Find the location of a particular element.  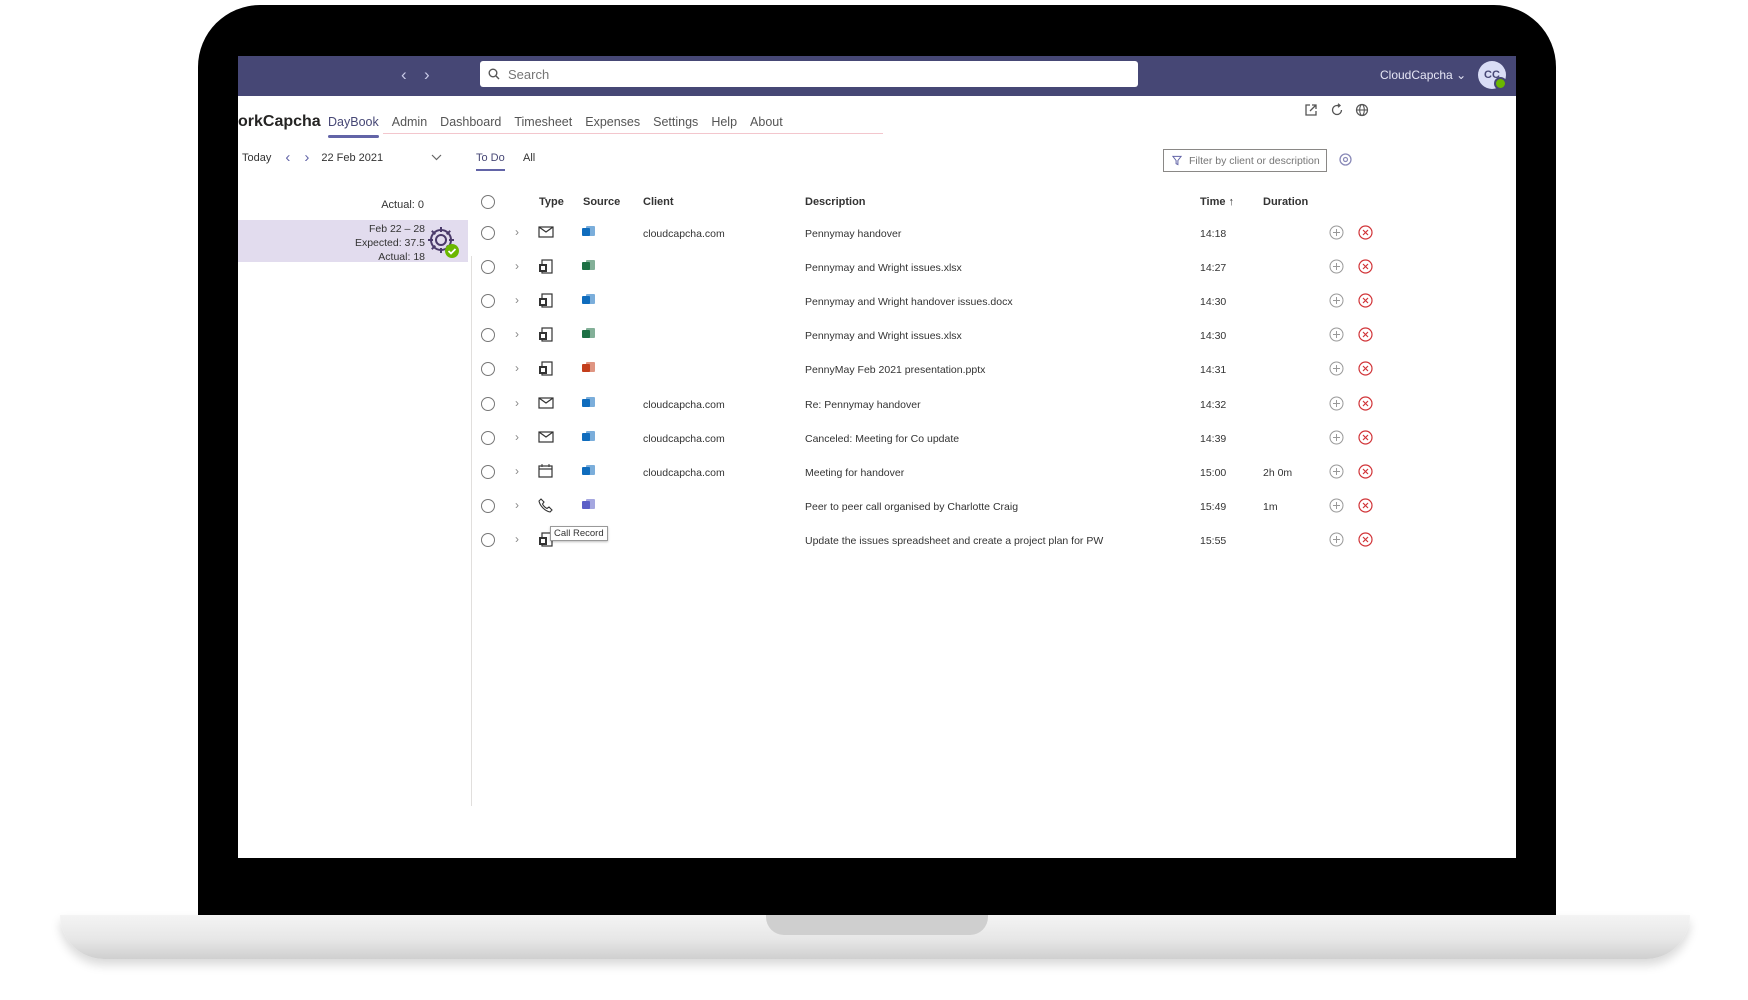

search-box is located at coordinates (809, 74).